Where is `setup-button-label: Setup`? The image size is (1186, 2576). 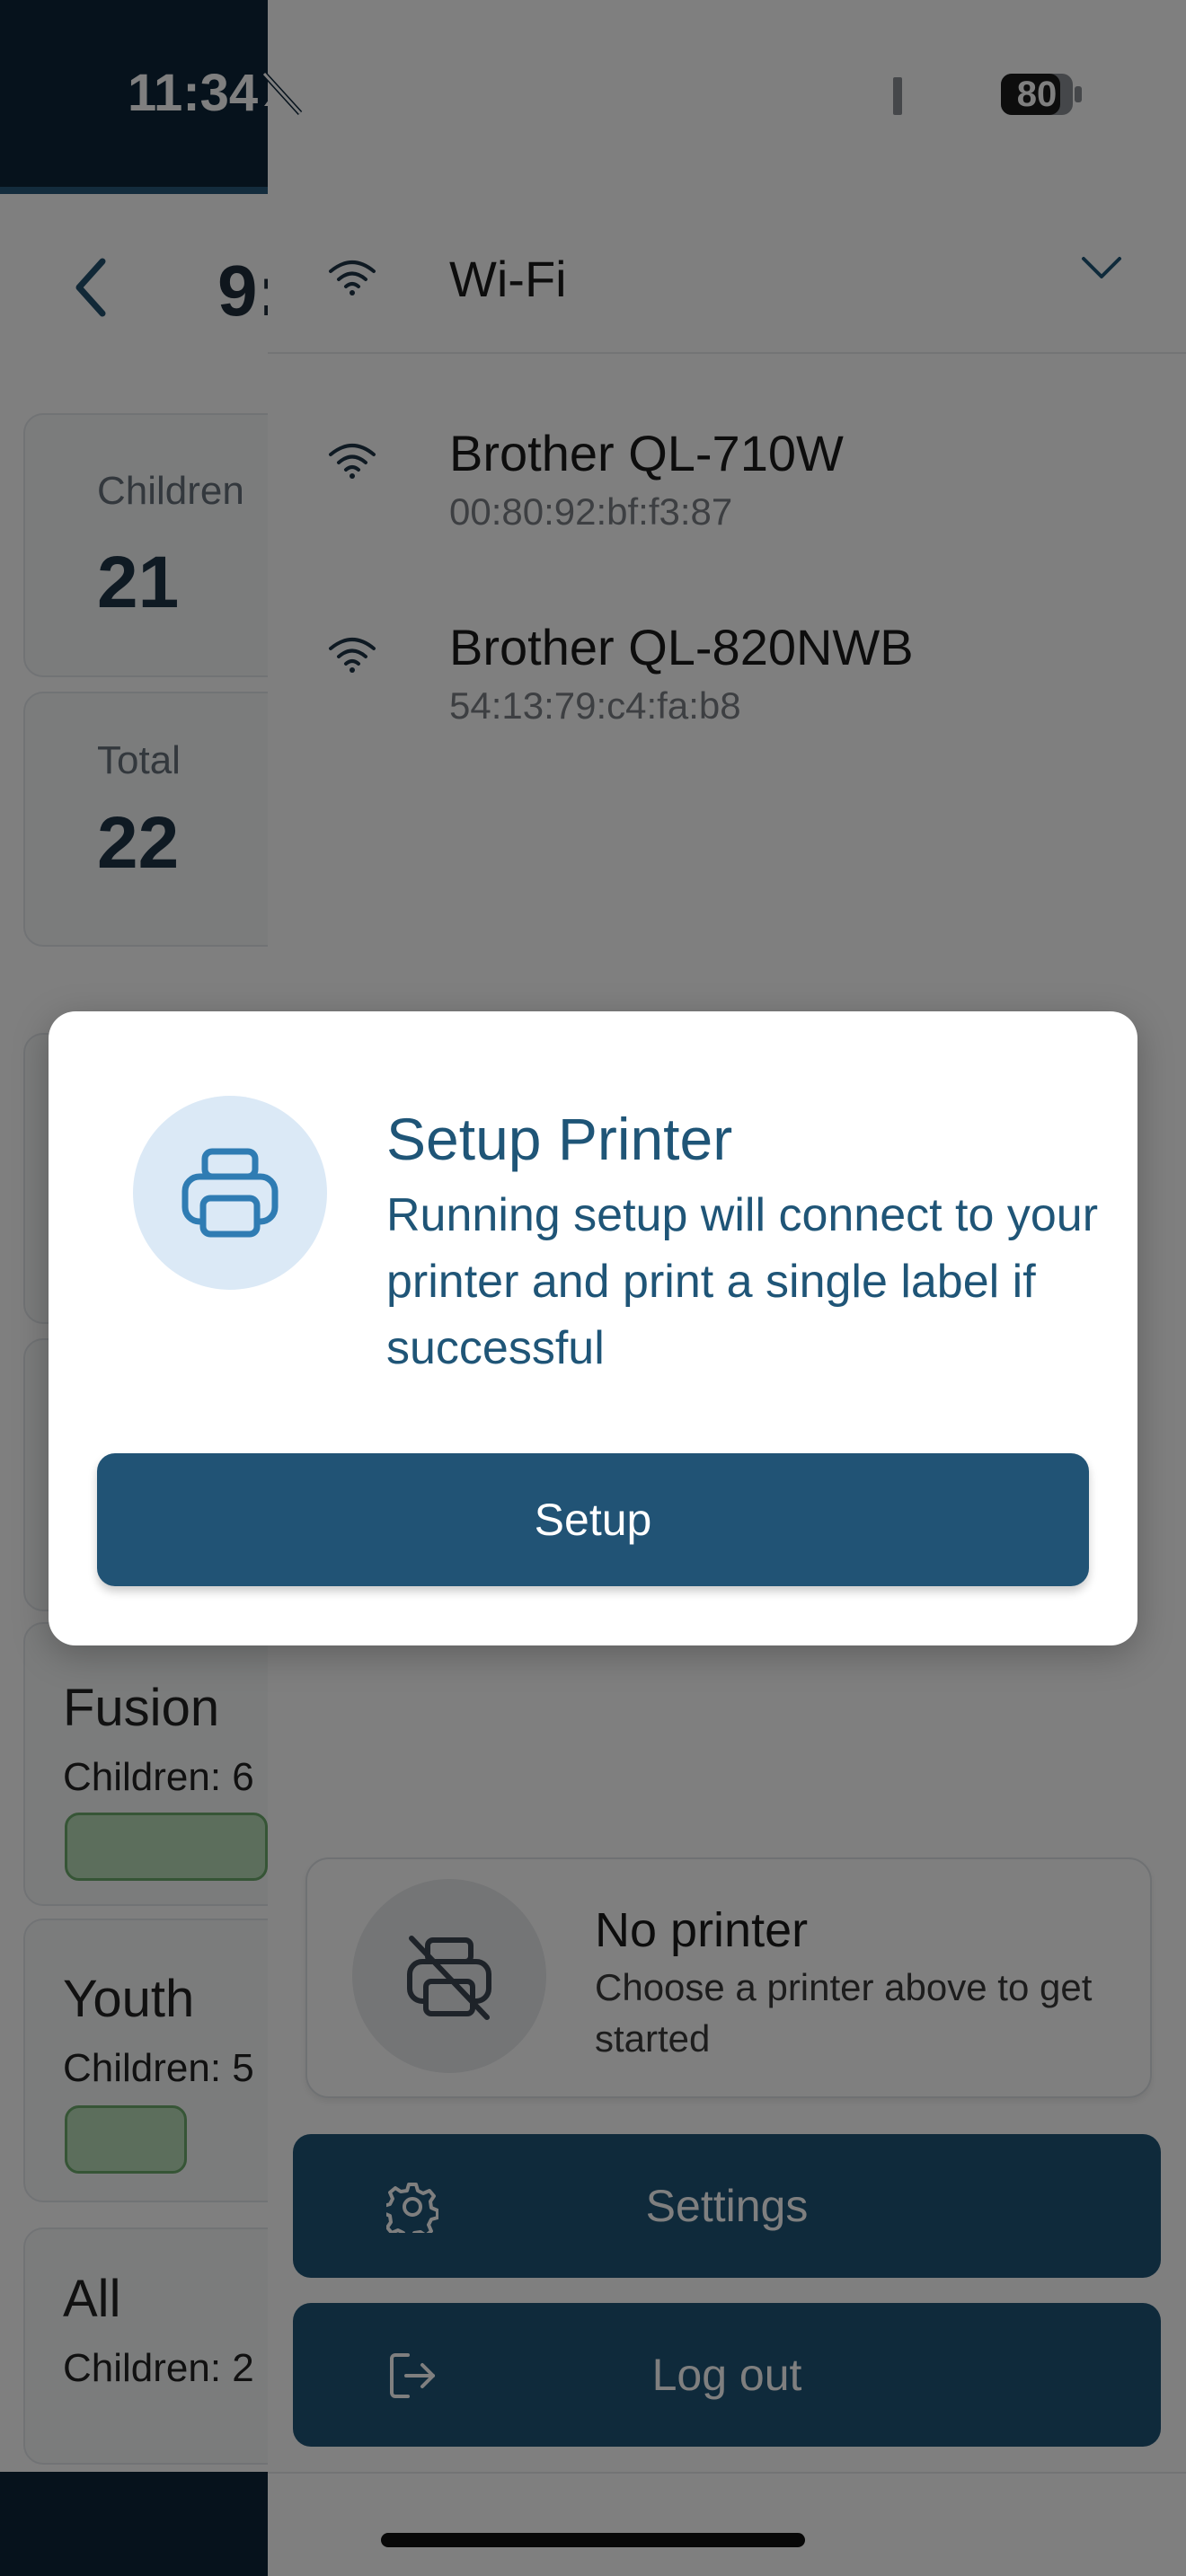 setup-button-label: Setup is located at coordinates (593, 1520).